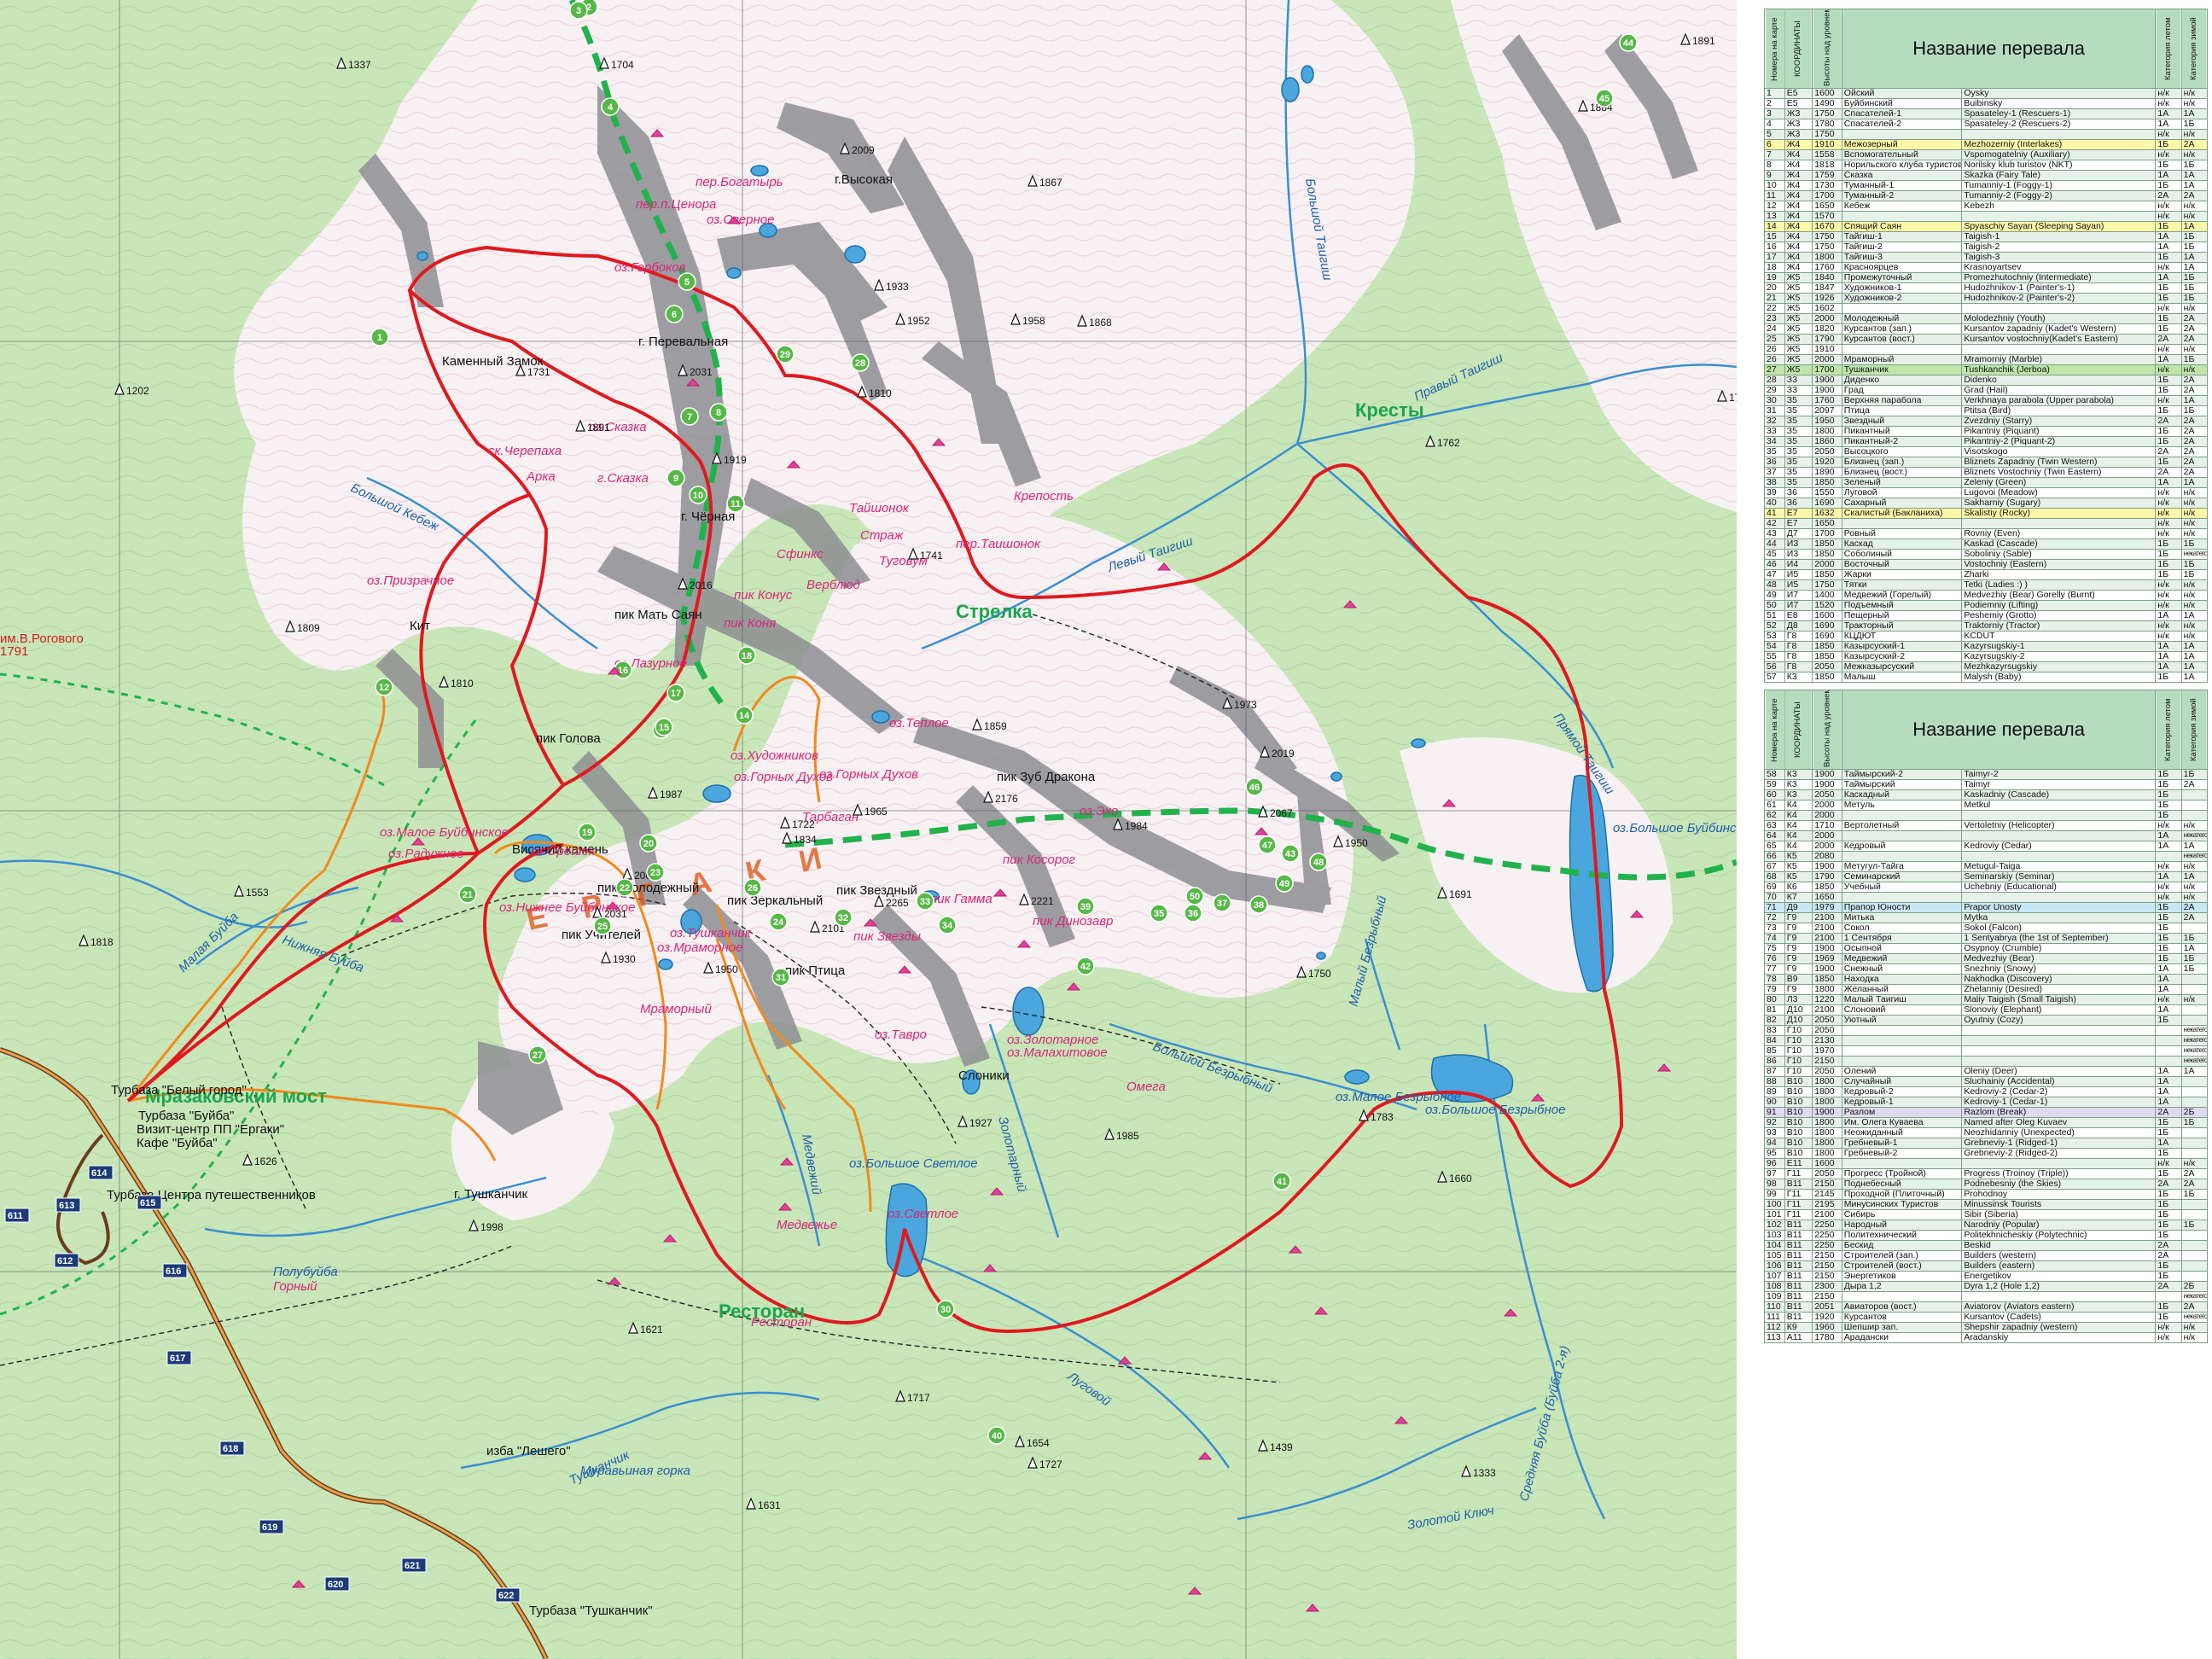  I want to click on pass-coordinates: З5, so click(1798, 472).